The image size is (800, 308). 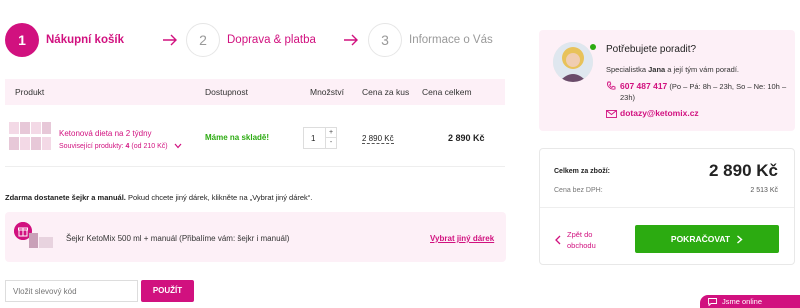 What do you see at coordinates (30, 136) in the screenshot?
I see `product-image` at bounding box center [30, 136].